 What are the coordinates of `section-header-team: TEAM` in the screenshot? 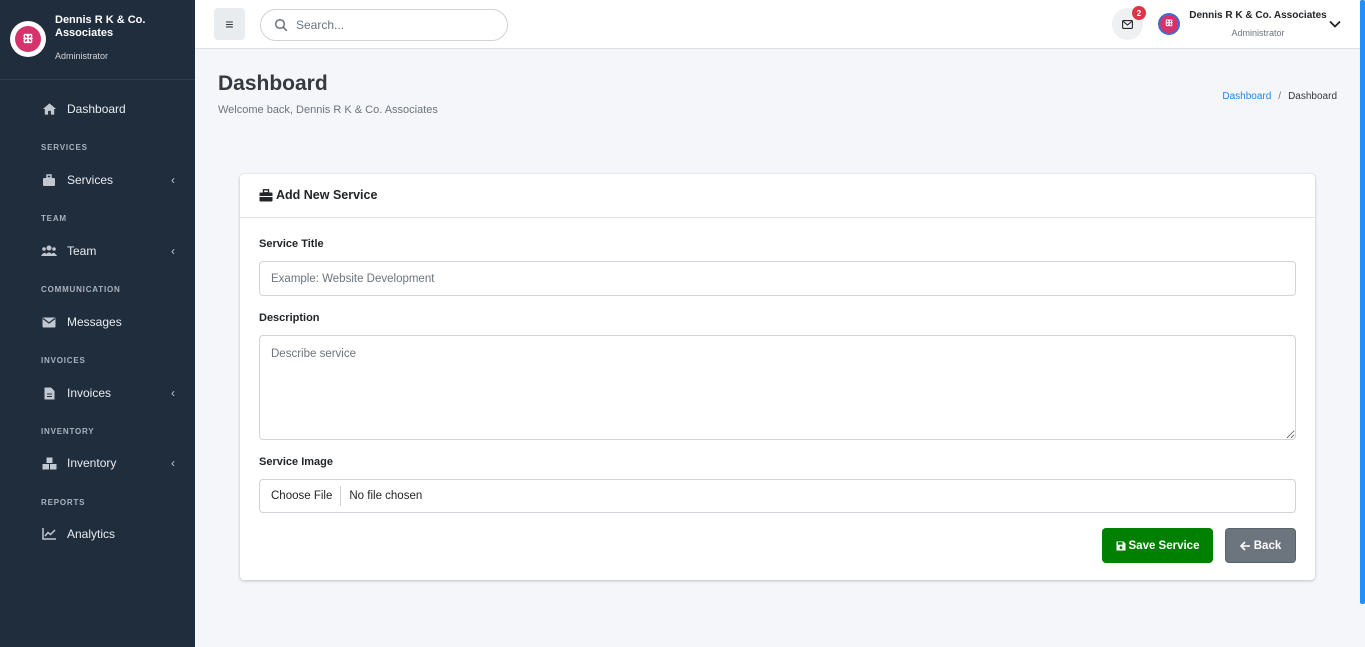 It's located at (54, 218).